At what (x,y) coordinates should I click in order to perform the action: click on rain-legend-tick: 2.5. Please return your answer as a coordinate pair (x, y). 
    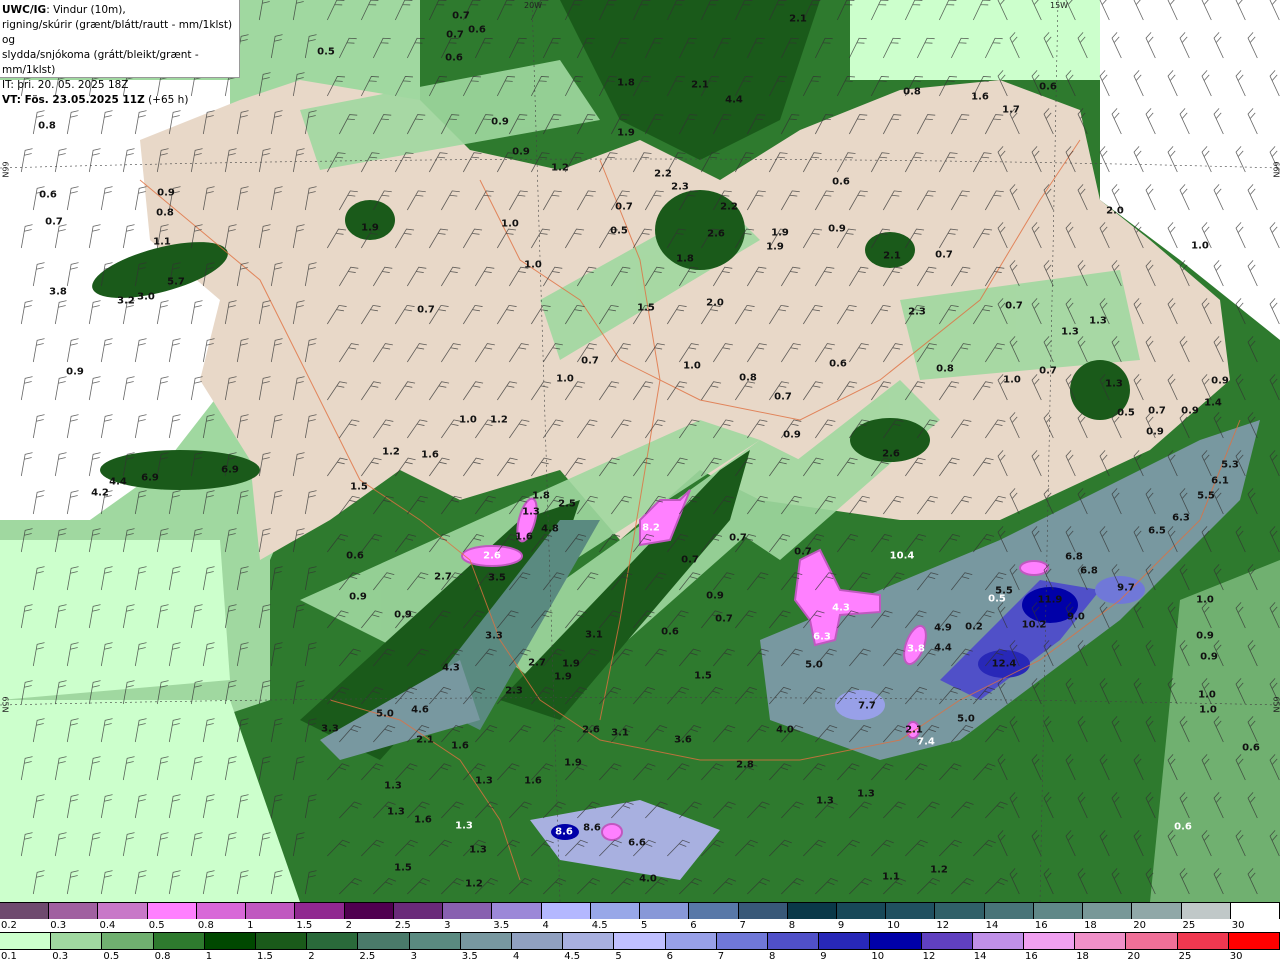
    Looking at the image, I should click on (367, 956).